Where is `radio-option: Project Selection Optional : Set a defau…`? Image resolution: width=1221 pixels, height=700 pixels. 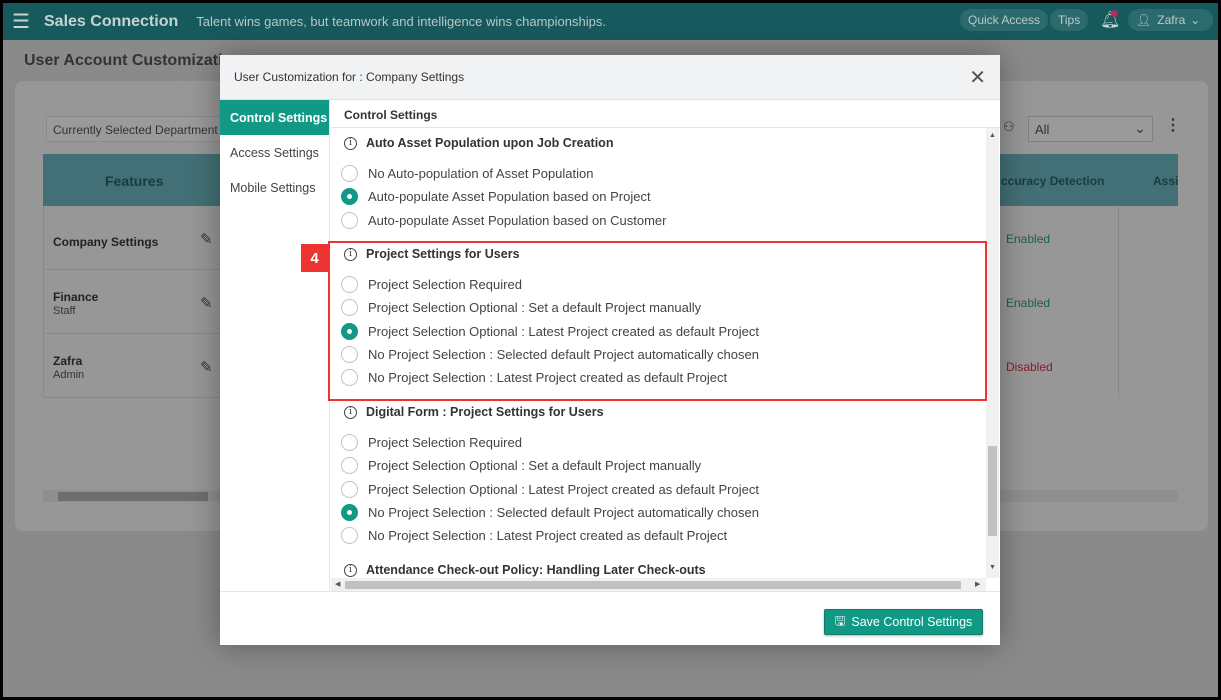
radio-option: Project Selection Optional : Set a defau… is located at coordinates (521, 466).